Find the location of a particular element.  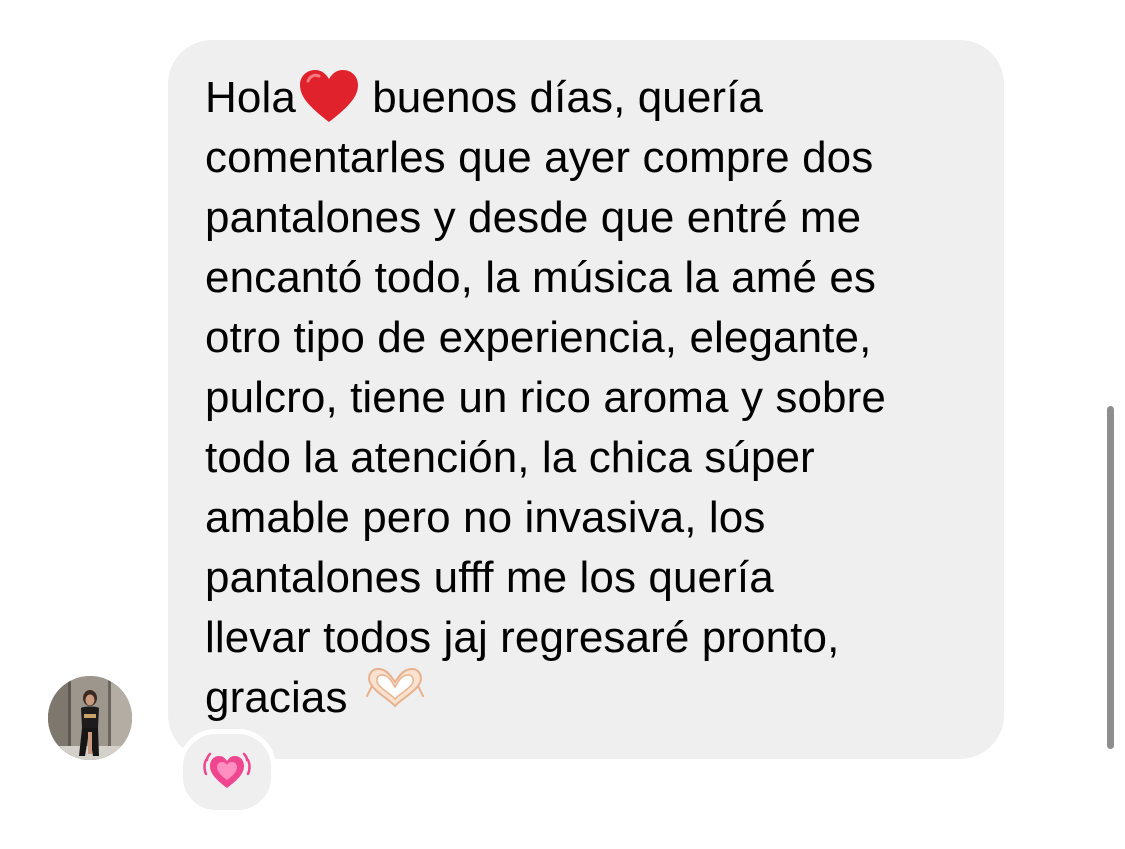

user-avatar-photo is located at coordinates (90, 718).